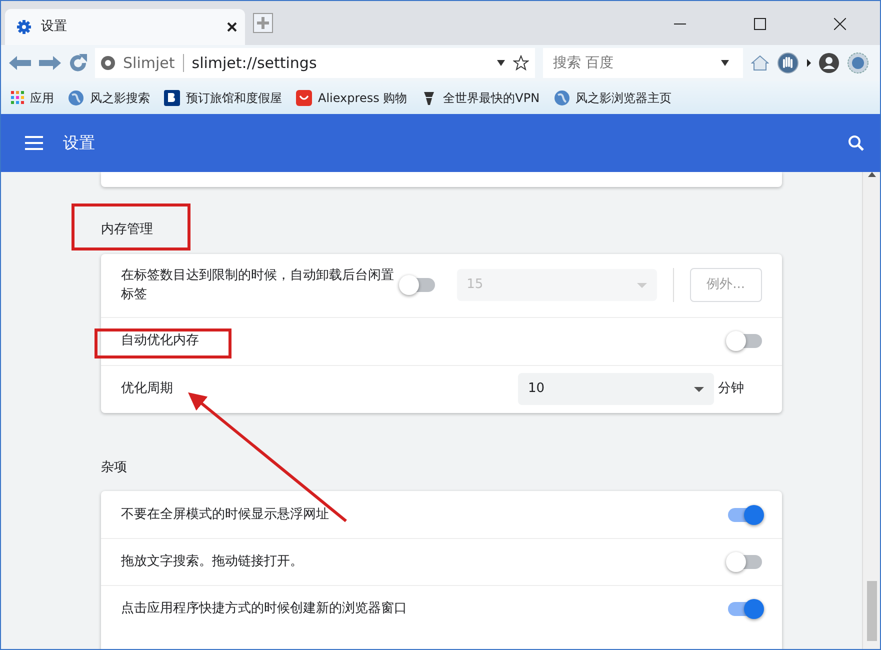 The height and width of the screenshot is (650, 881). Describe the element at coordinates (809, 63) in the screenshot. I see `caret-icon` at that location.